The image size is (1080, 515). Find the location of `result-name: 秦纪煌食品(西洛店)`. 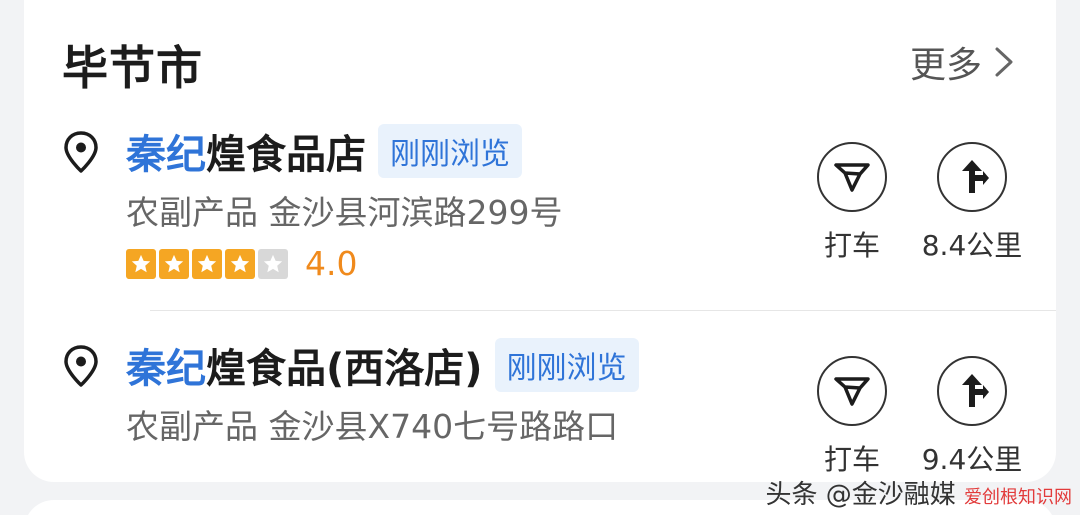

result-name: 秦纪煌食品(西洛店) is located at coordinates (304, 365).